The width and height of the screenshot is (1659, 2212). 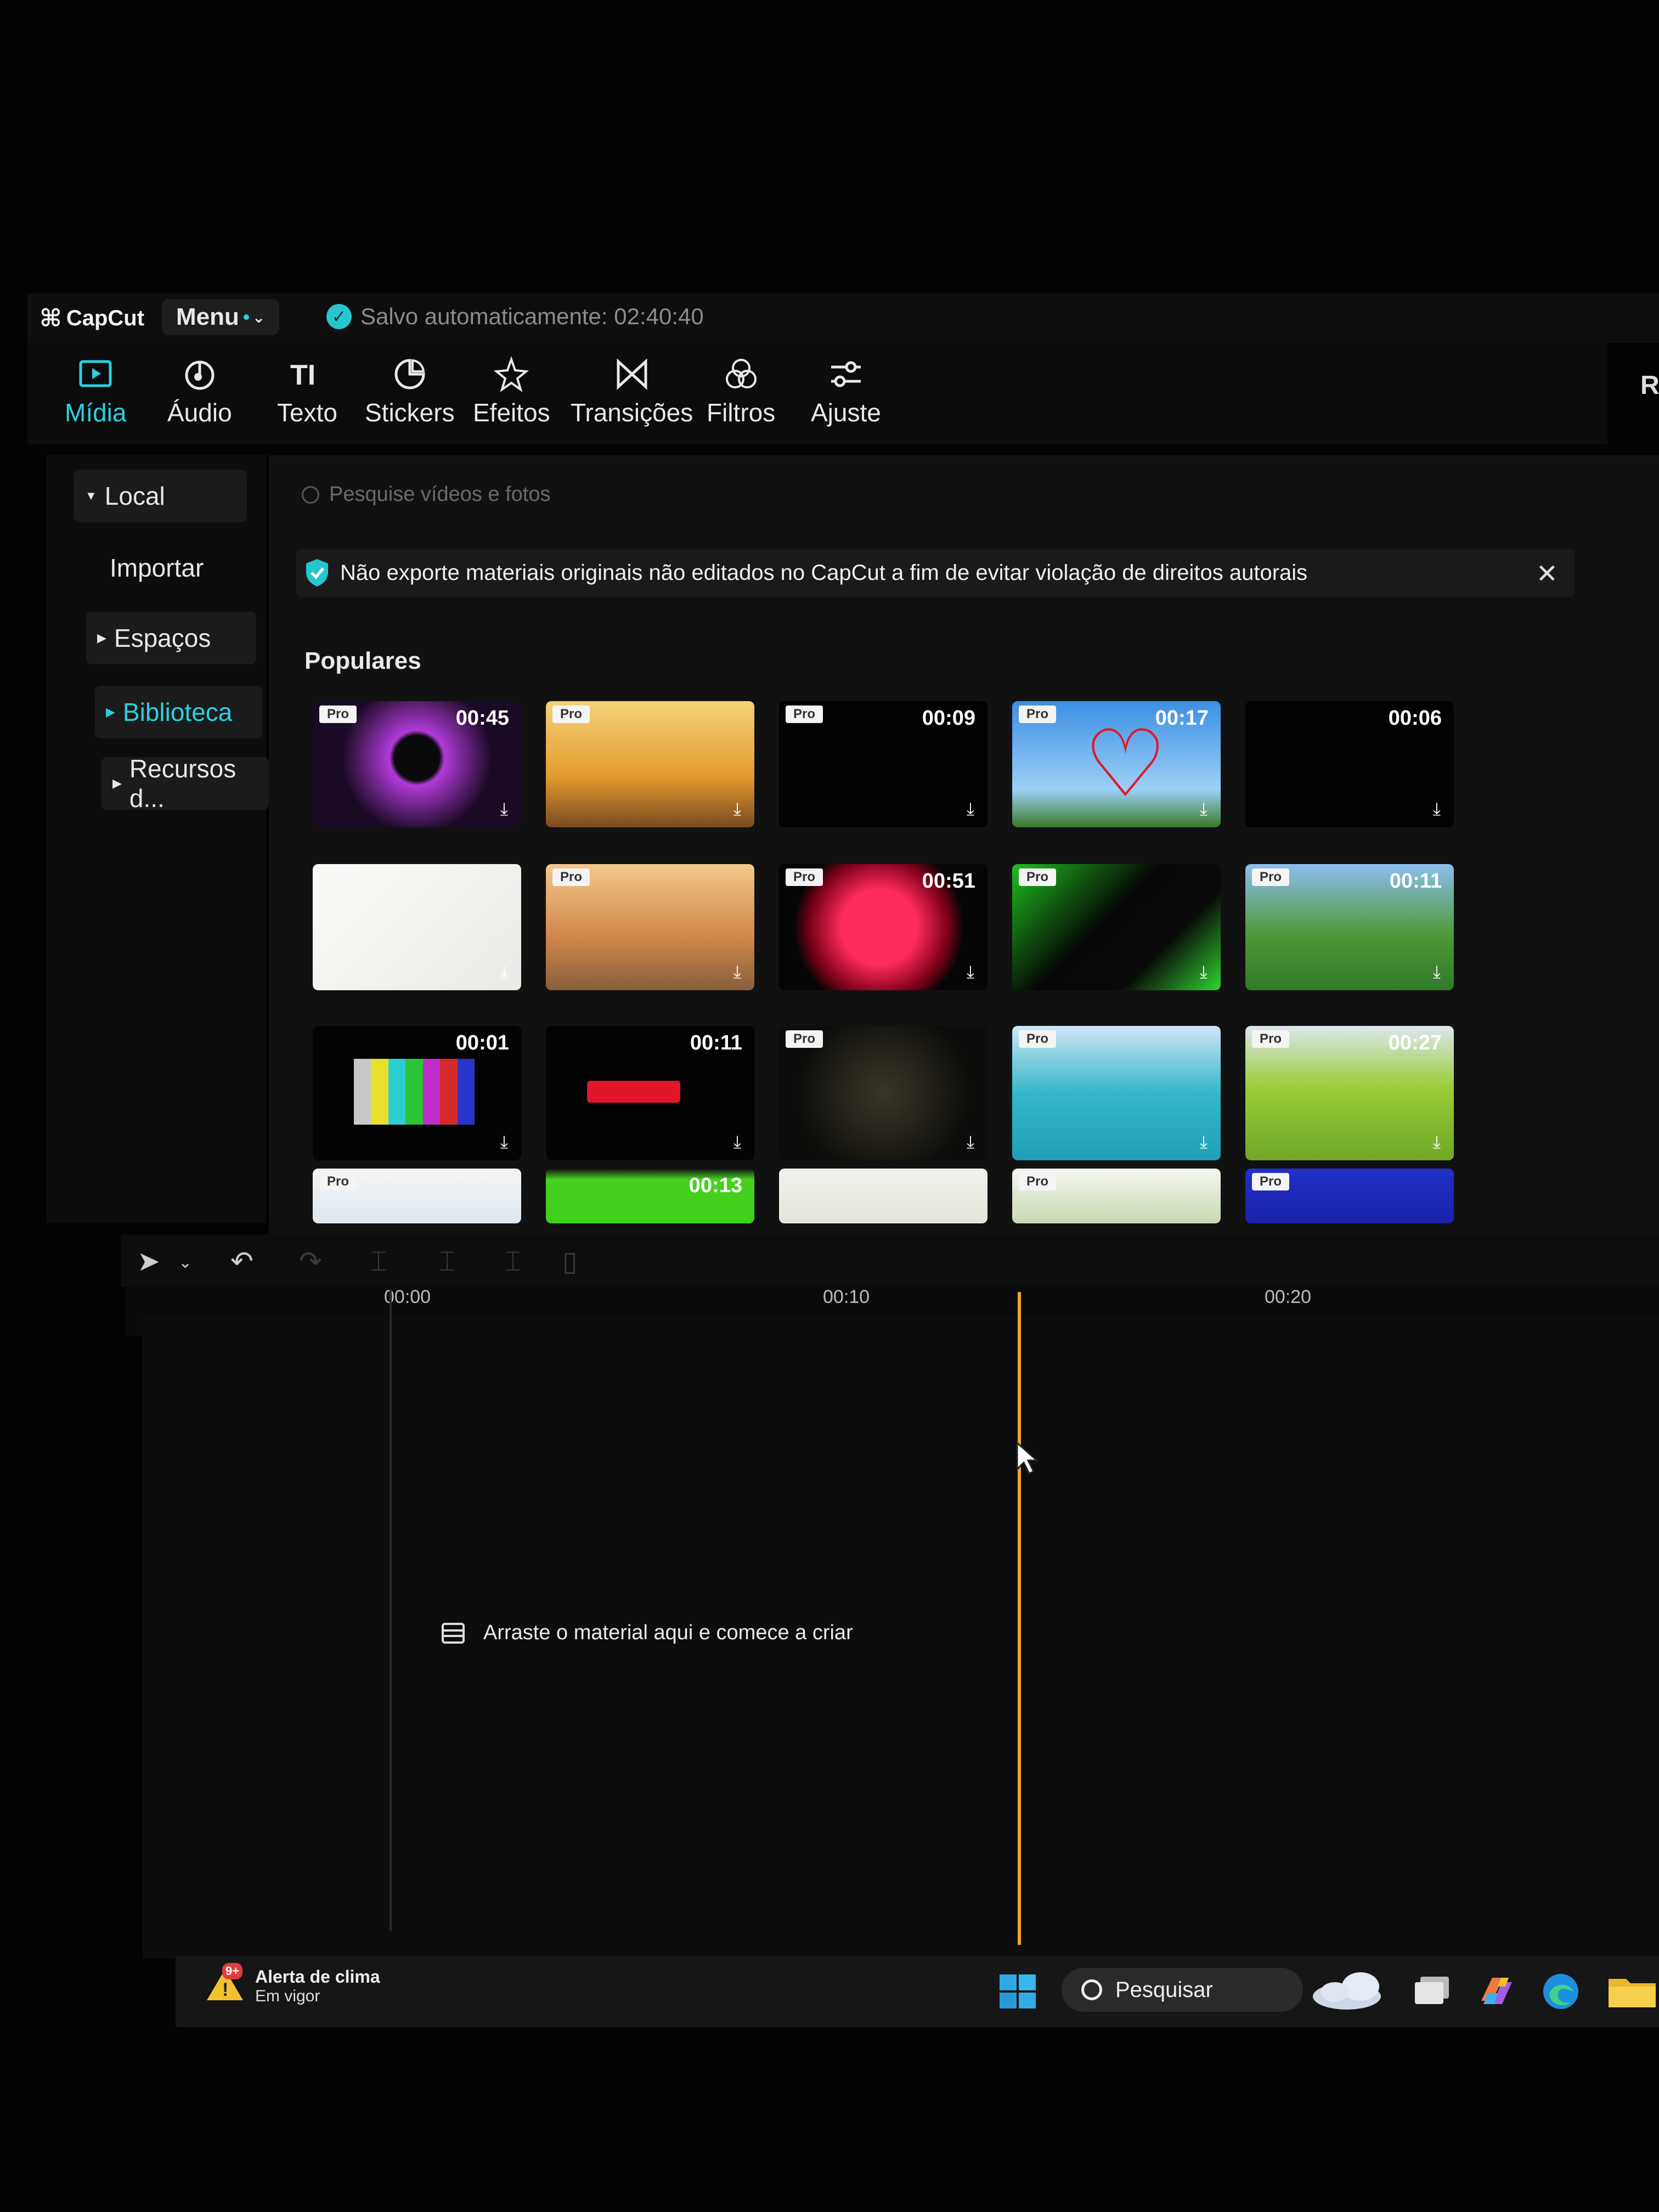 I want to click on menu-label: Menu, so click(x=207, y=316).